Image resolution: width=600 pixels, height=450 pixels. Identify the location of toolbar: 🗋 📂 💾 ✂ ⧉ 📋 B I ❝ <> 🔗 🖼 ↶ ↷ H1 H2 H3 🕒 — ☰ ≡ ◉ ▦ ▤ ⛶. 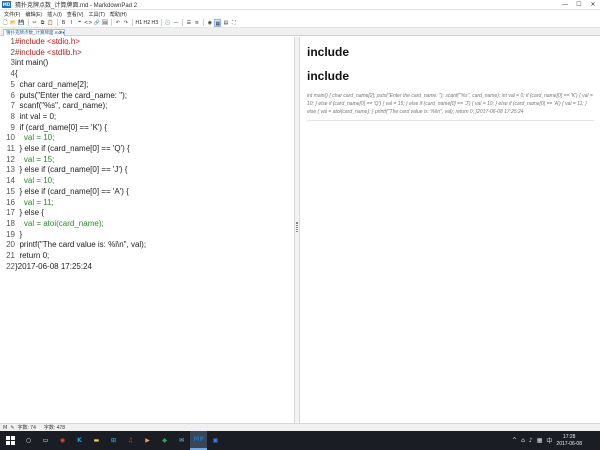
(300, 23).